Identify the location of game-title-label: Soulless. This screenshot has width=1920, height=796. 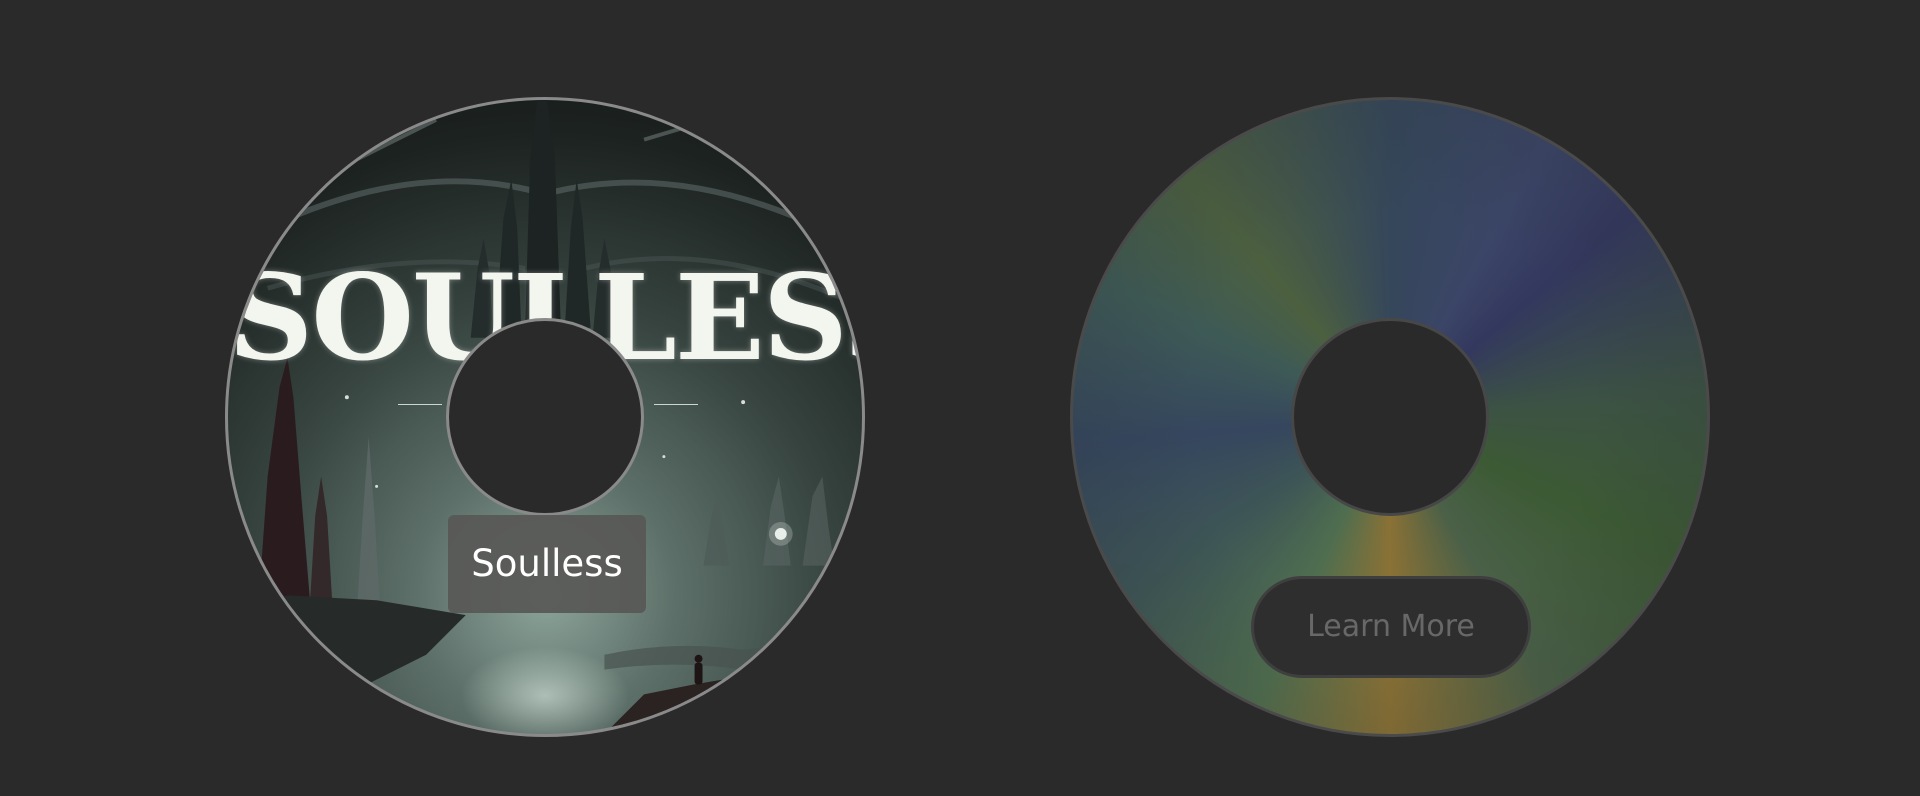
(547, 564).